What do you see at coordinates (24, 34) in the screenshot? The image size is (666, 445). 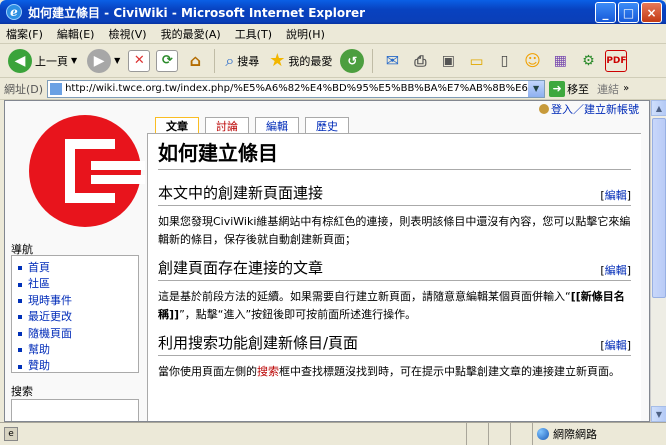 I see `menu-file: 檔案(F)` at bounding box center [24, 34].